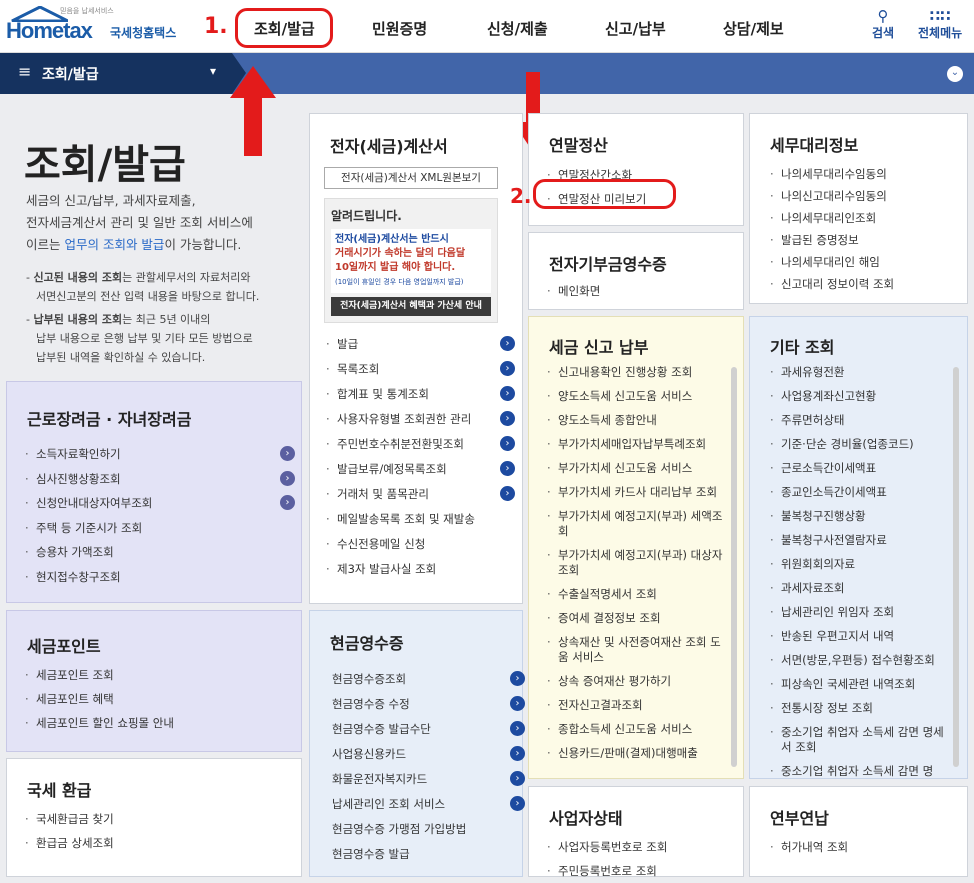 Image resolution: width=974 pixels, height=883 pixels. What do you see at coordinates (160, 552) in the screenshot?
I see `menu-link: 승용차 가액조회` at bounding box center [160, 552].